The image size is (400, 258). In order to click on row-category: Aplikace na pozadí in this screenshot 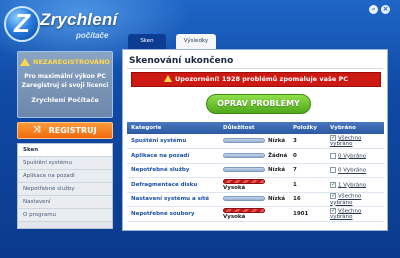, I will do `click(173, 156)`.